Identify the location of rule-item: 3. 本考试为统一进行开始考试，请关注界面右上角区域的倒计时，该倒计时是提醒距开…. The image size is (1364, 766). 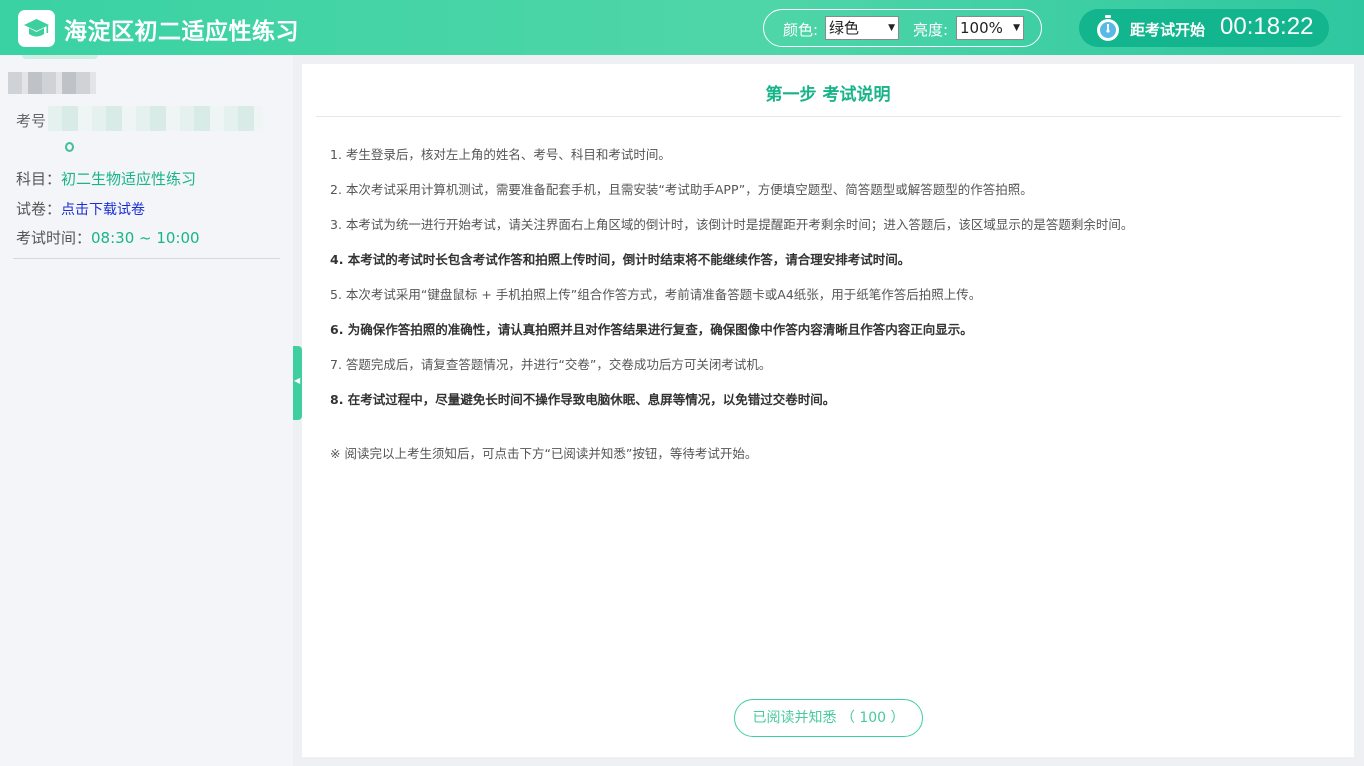
(732, 224).